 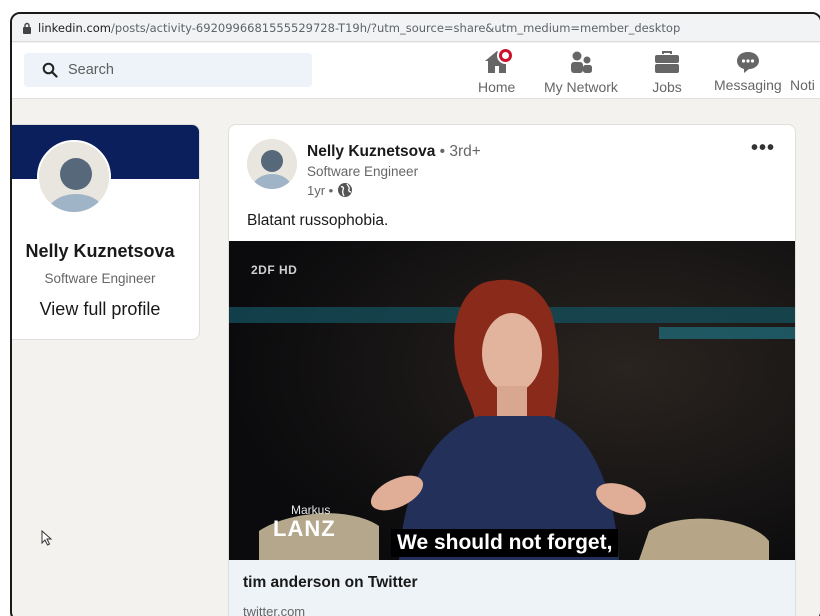 What do you see at coordinates (320, 190) in the screenshot?
I see `post-time-text: 1yr •` at bounding box center [320, 190].